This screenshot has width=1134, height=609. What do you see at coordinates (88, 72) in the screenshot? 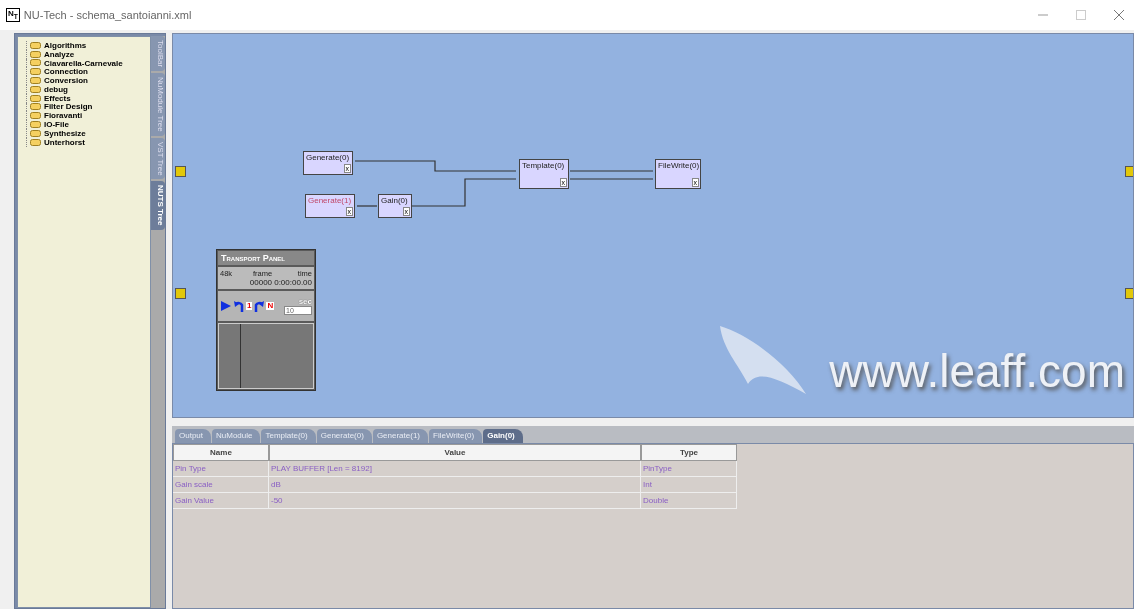
I see `tree-item: Connection` at bounding box center [88, 72].